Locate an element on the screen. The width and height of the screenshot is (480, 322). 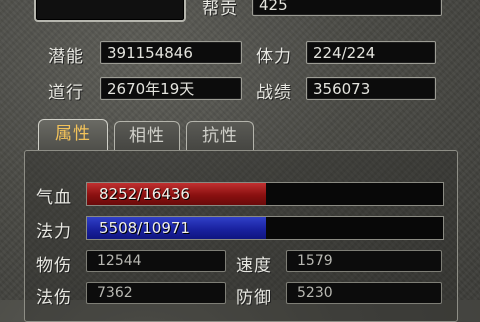
daoxing-value: 2670年19天 is located at coordinates (171, 88).